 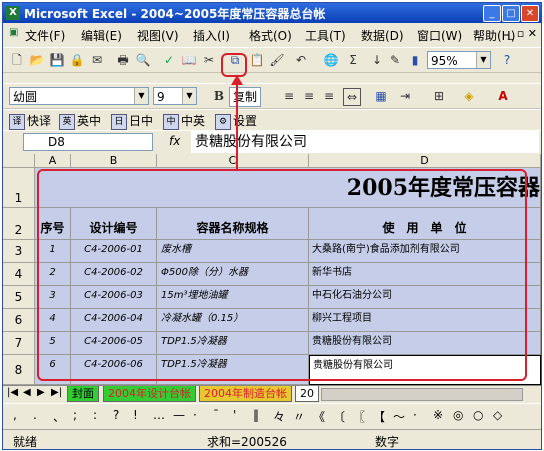 I want to click on cut-icon: ✂, so click(x=209, y=60).